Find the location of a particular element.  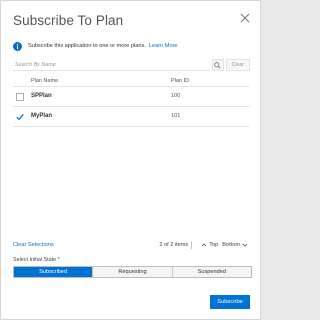

close-icon is located at coordinates (245, 18).